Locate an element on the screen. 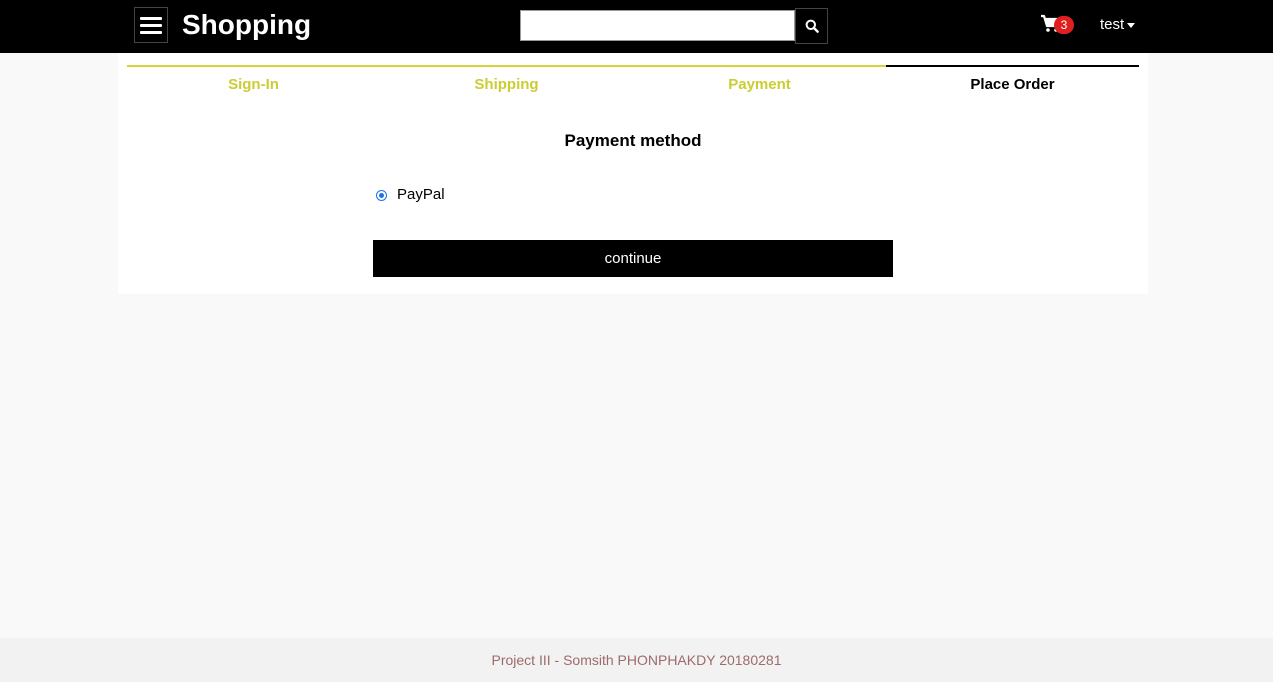  brand-logo-link: Shopping is located at coordinates (246, 25).